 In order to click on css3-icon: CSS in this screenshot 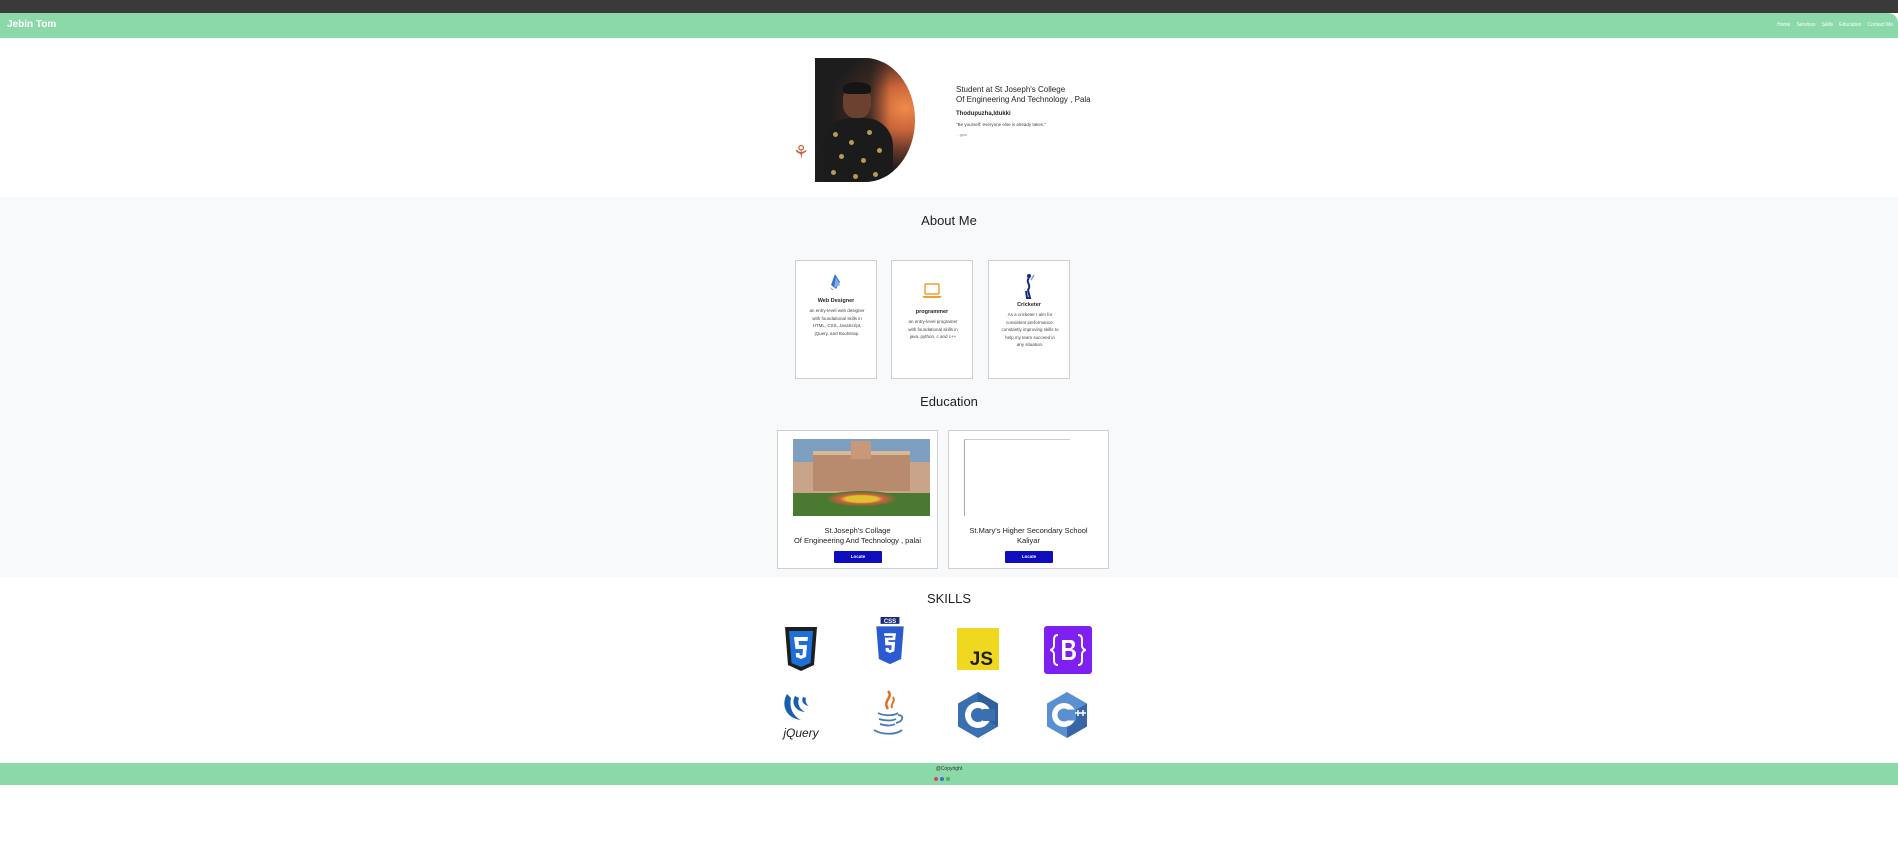, I will do `click(890, 641)`.